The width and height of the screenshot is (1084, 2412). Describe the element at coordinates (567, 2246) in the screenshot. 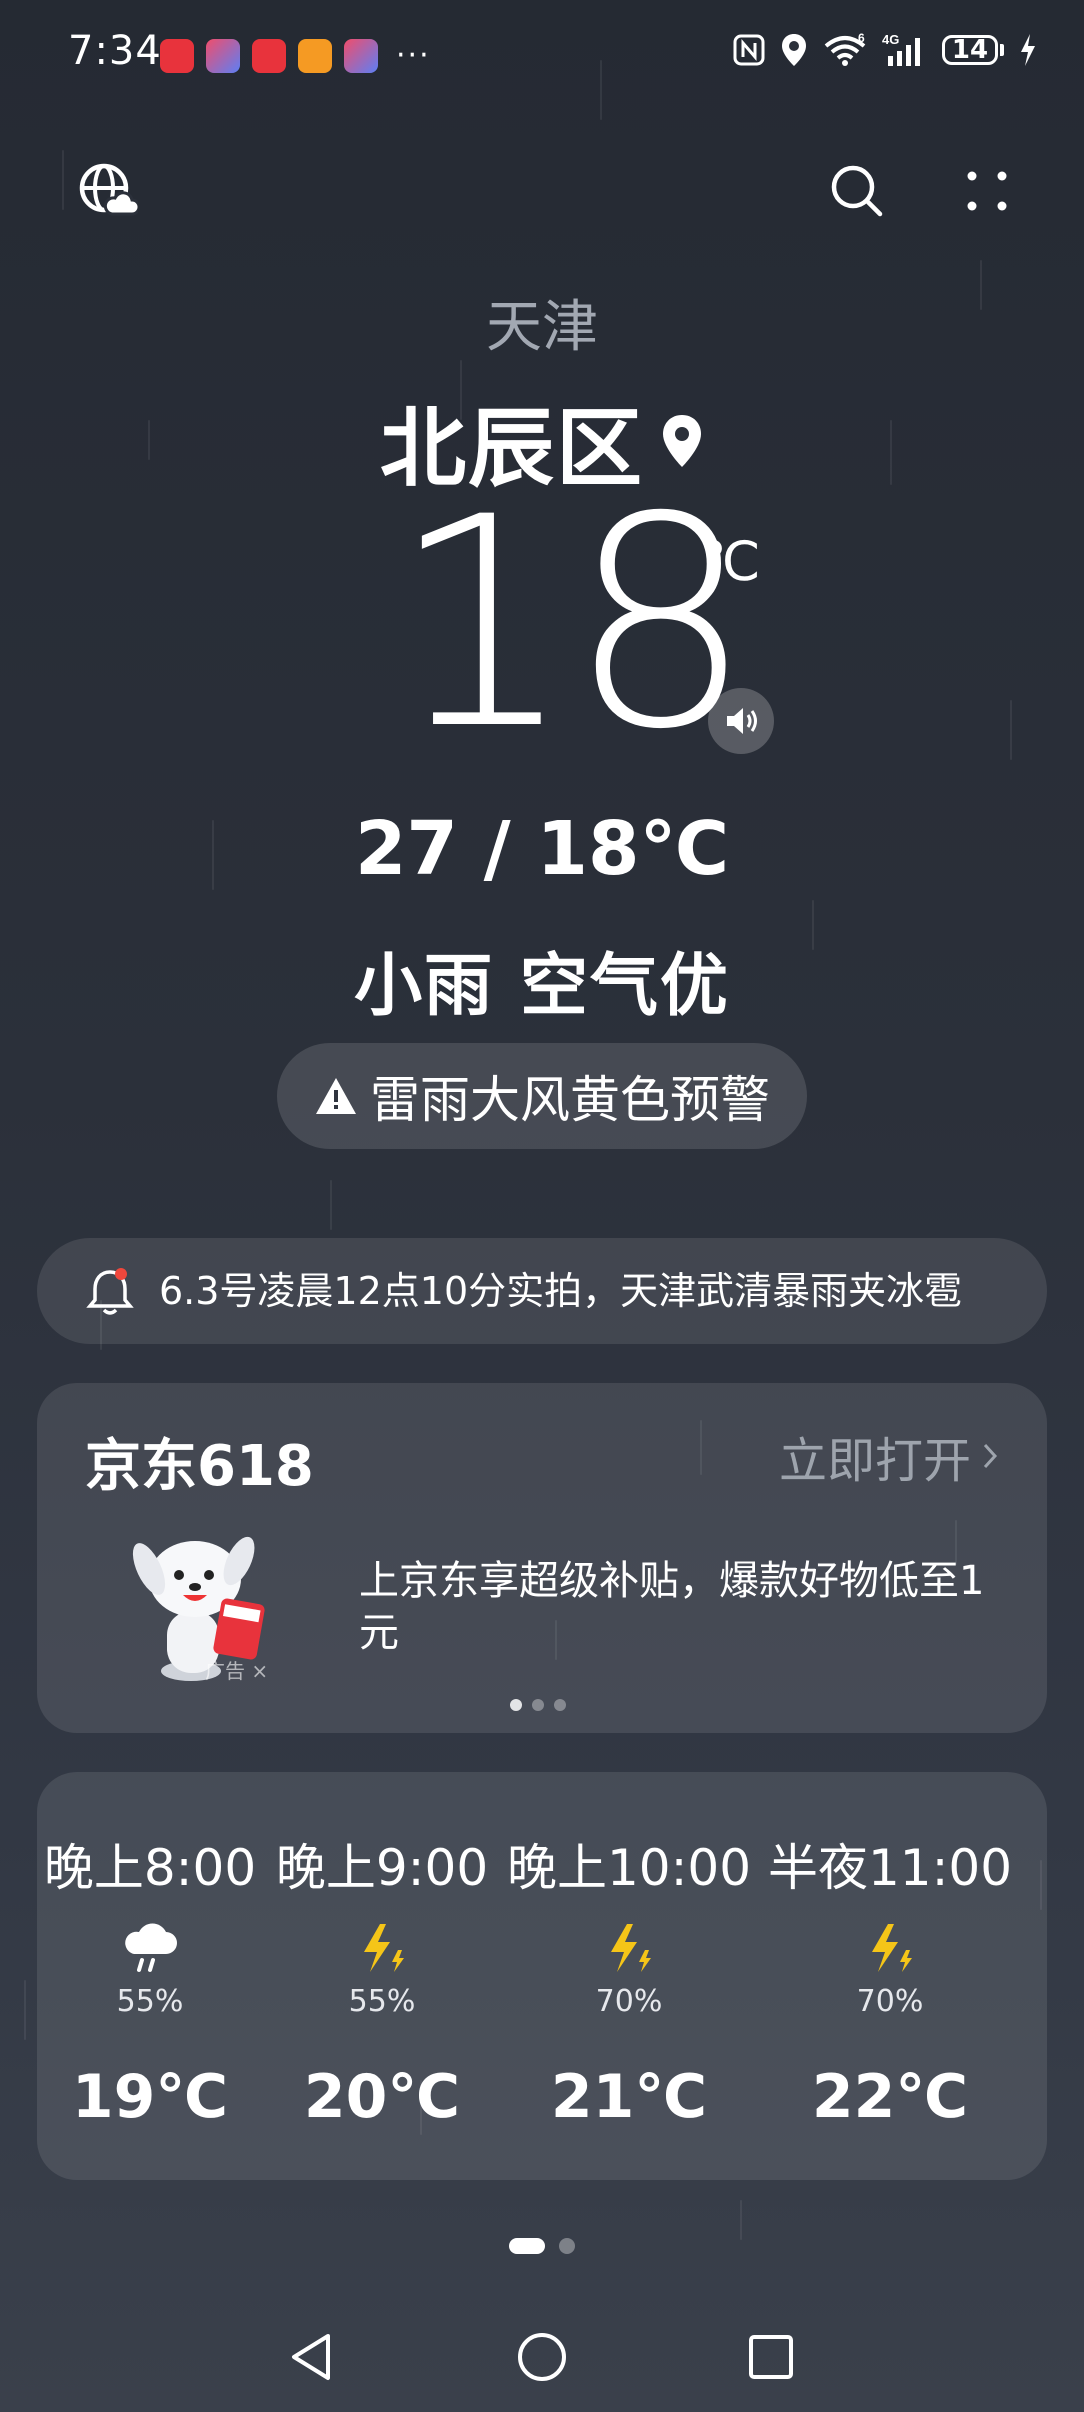

I see `page-dot` at that location.